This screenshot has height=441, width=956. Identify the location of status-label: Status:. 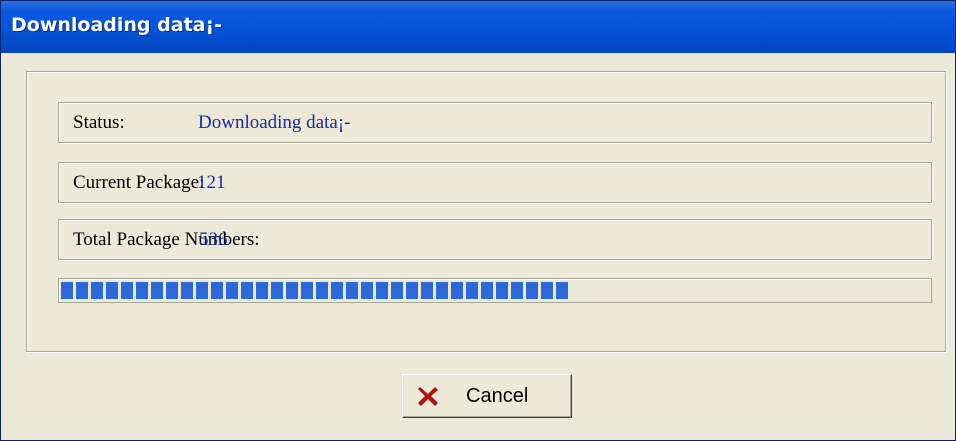
(99, 122).